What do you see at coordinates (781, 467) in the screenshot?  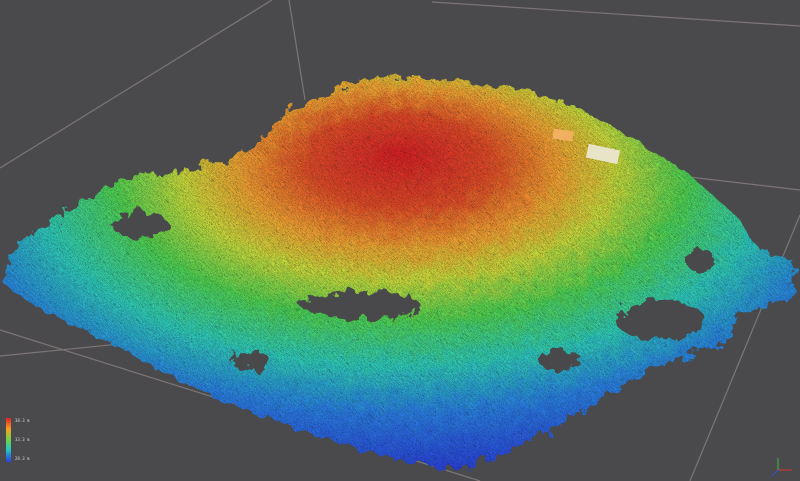 I see `axis-tripod-icon` at bounding box center [781, 467].